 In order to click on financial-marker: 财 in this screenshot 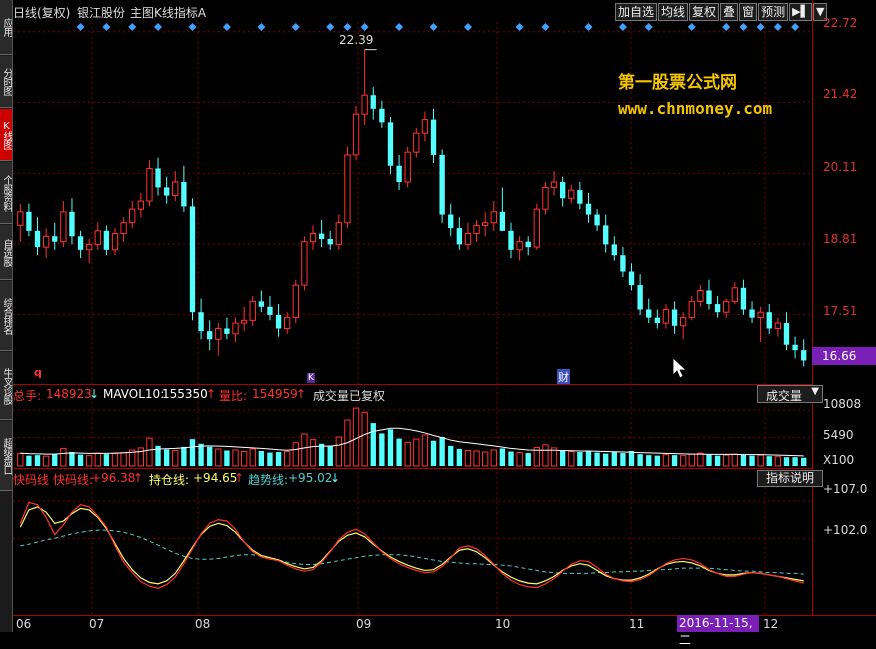, I will do `click(563, 377)`.